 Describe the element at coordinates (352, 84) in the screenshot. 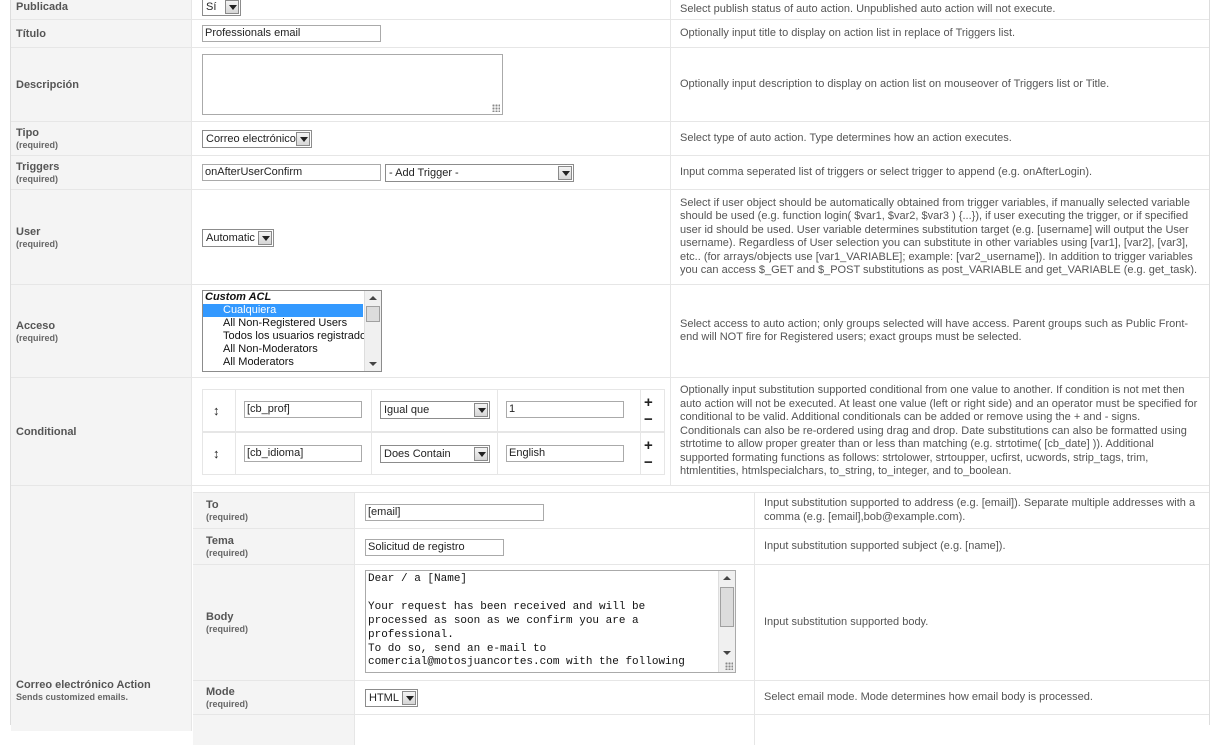

I see `description-textarea` at that location.